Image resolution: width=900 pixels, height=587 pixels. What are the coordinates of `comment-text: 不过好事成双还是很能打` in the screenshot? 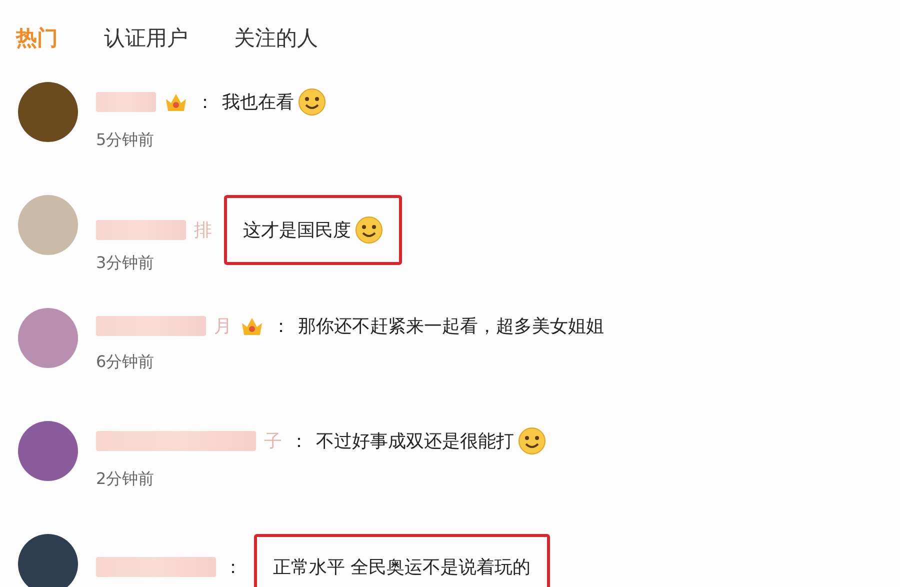 It's located at (415, 441).